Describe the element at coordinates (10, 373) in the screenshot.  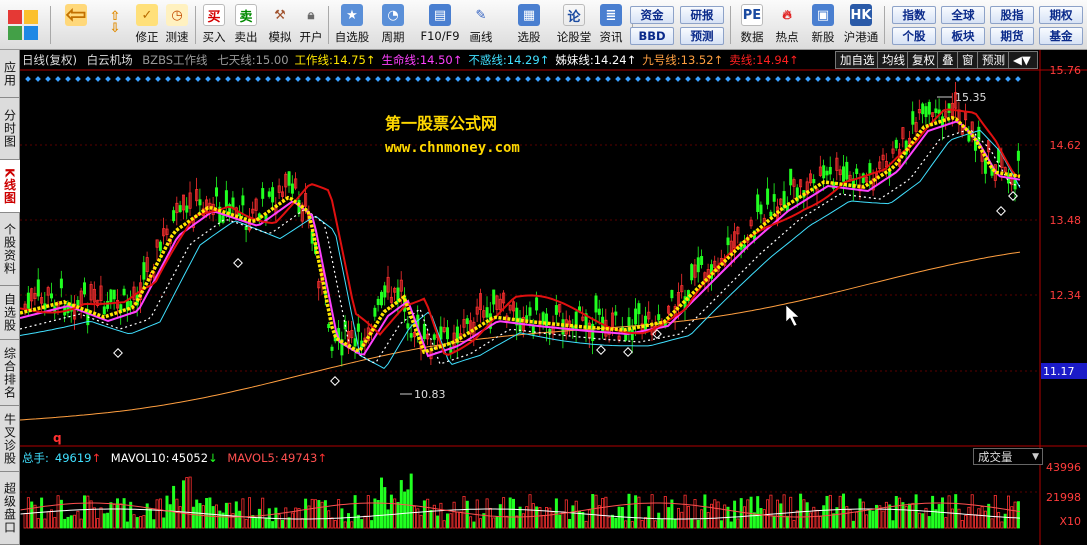
I see `tab-5: 综合排名` at that location.